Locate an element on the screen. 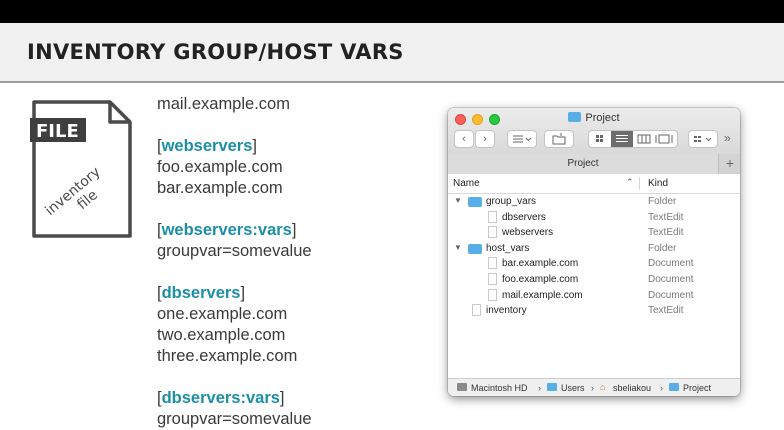 The image size is (784, 430). folder-row: ▼ group_vars Folder is located at coordinates (594, 202).